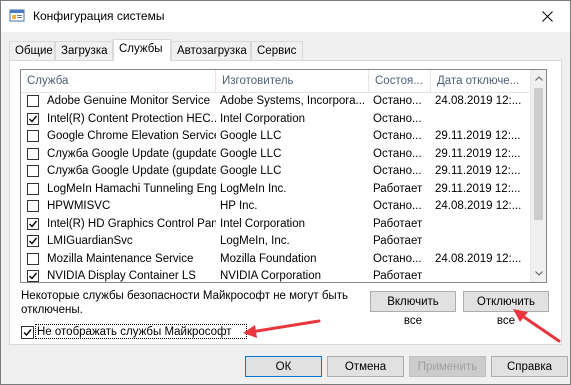 The height and width of the screenshot is (385, 571). I want to click on tab-startup: Автозагрузка, so click(211, 50).